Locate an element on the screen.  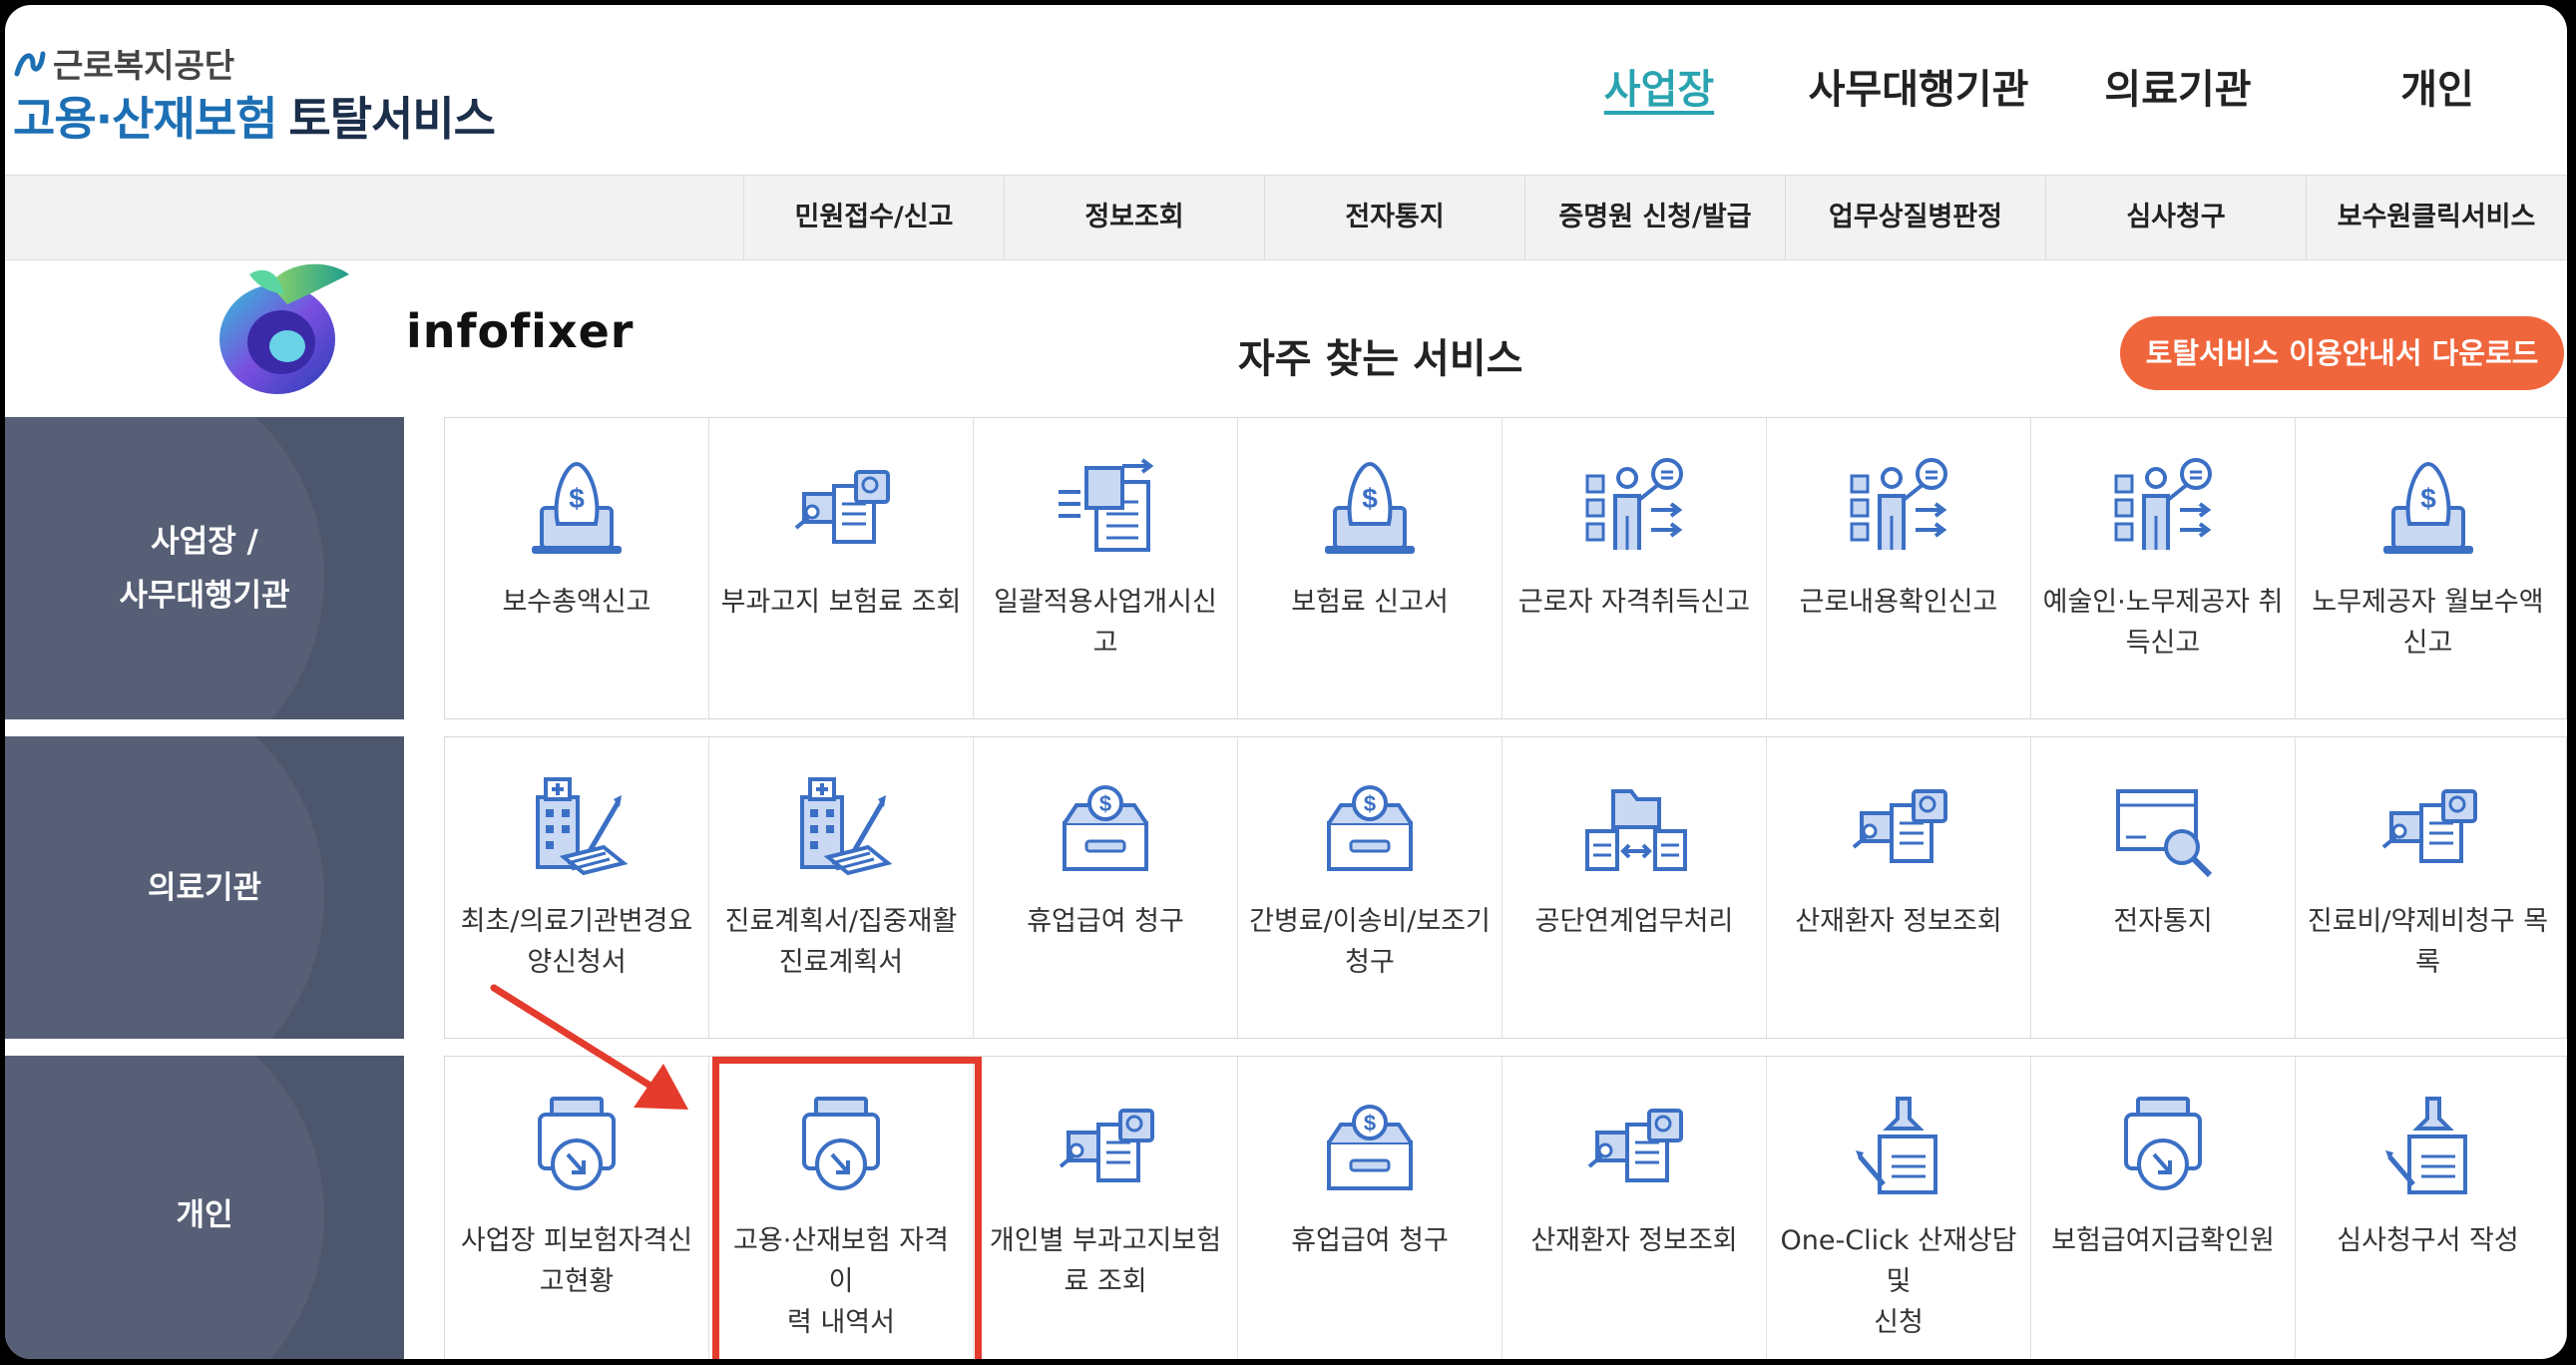
org-logo: 근로복지공단 is located at coordinates (123, 63).